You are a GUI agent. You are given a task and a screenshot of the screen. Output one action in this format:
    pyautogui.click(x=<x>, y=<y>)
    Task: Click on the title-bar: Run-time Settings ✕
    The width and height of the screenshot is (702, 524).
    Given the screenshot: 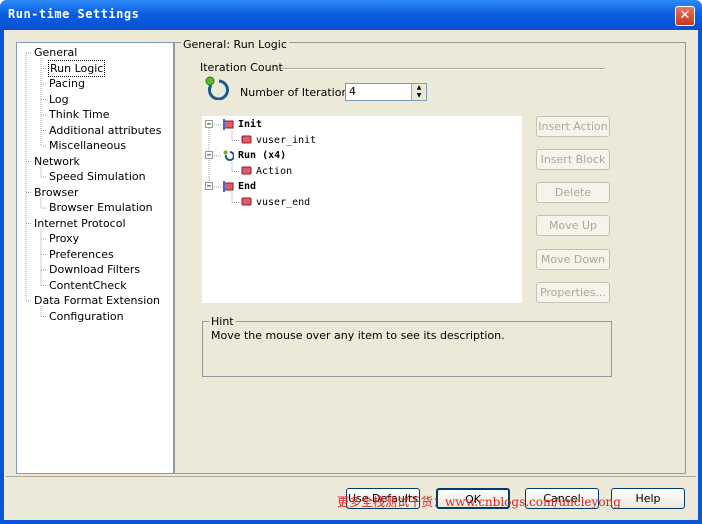 What is the action you would take?
    pyautogui.click(x=351, y=15)
    